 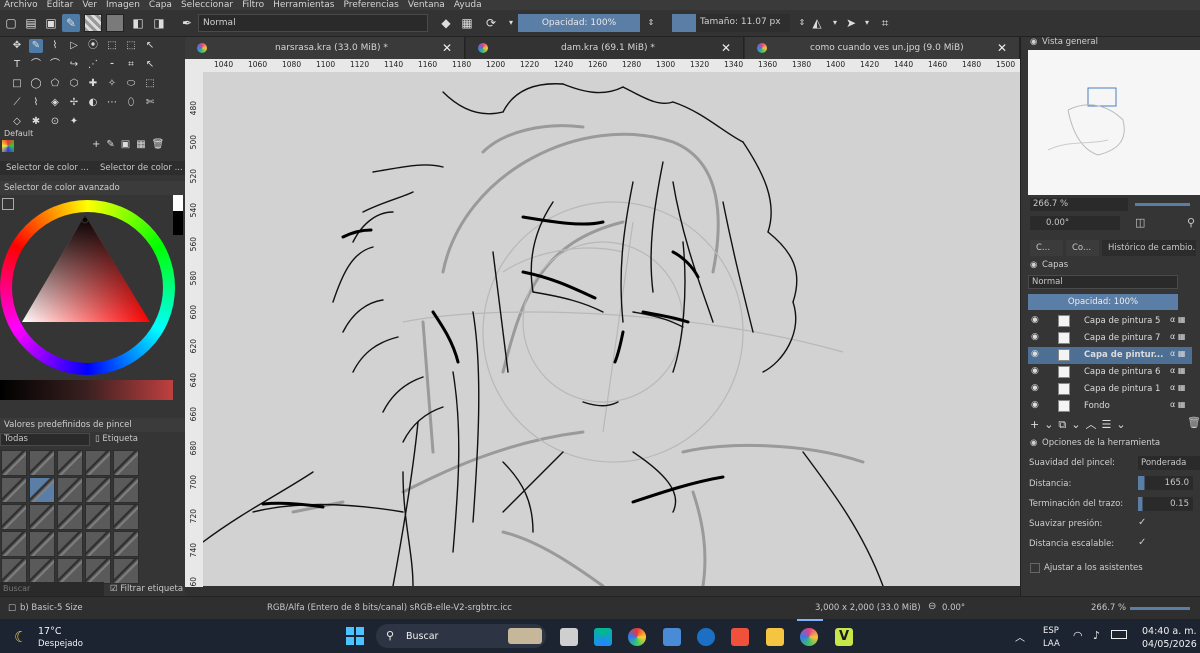 What do you see at coordinates (1103, 282) in the screenshot?
I see `layer-blend-select: Normal` at bounding box center [1103, 282].